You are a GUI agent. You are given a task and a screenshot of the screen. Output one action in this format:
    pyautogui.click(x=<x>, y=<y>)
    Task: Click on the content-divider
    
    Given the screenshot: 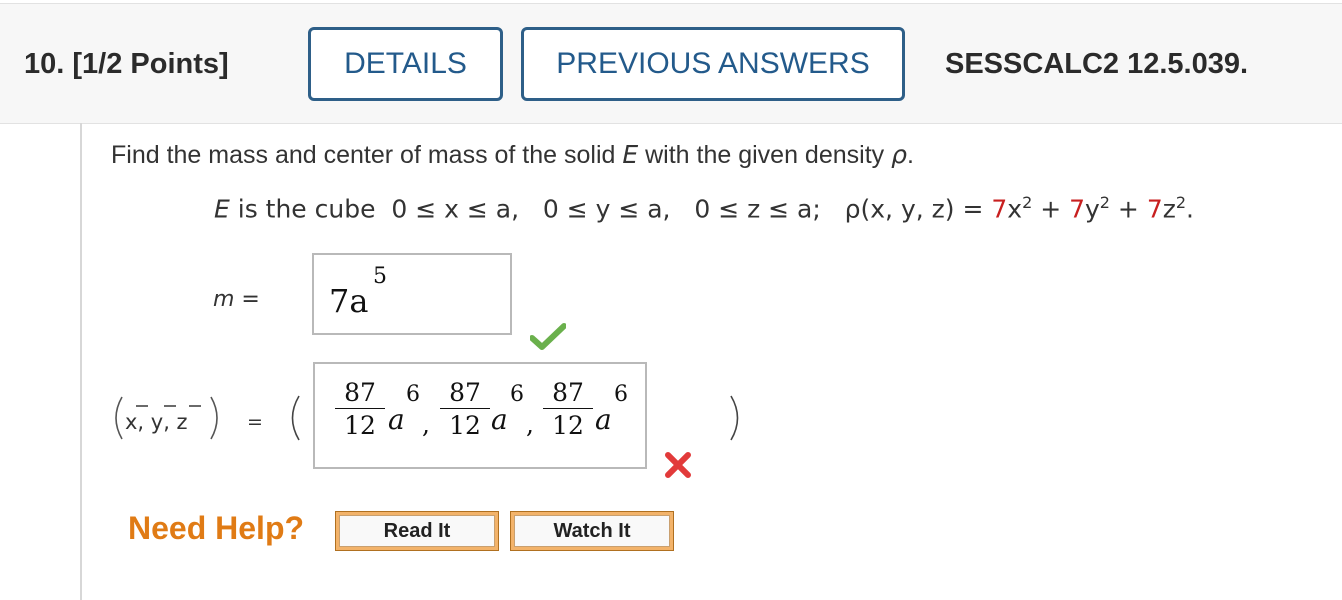 What is the action you would take?
    pyautogui.click(x=81, y=361)
    